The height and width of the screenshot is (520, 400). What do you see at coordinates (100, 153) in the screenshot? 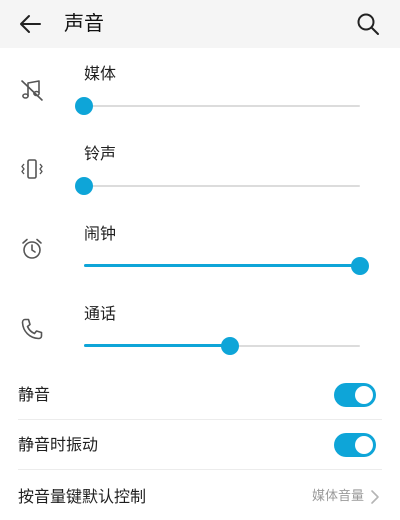
I see `volume-label-ringtone: 铃声` at bounding box center [100, 153].